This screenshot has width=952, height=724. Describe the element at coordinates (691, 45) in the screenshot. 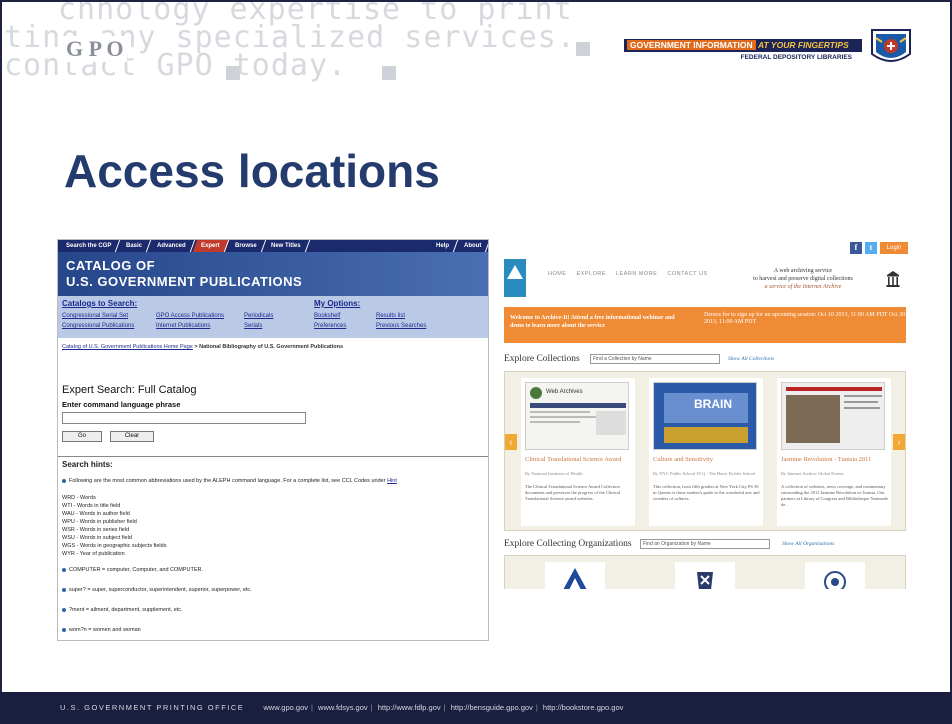

I see `banner-title-part1: GOVERNMENT INFORMATION` at that location.